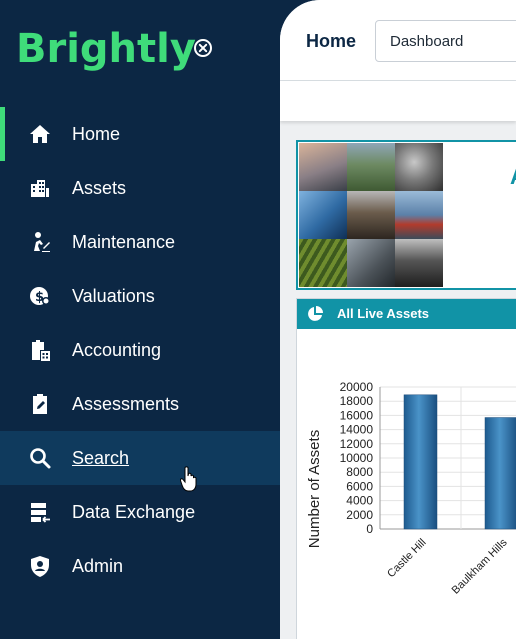  What do you see at coordinates (357, 387) in the screenshot?
I see `y-tick-label: 20000` at bounding box center [357, 387].